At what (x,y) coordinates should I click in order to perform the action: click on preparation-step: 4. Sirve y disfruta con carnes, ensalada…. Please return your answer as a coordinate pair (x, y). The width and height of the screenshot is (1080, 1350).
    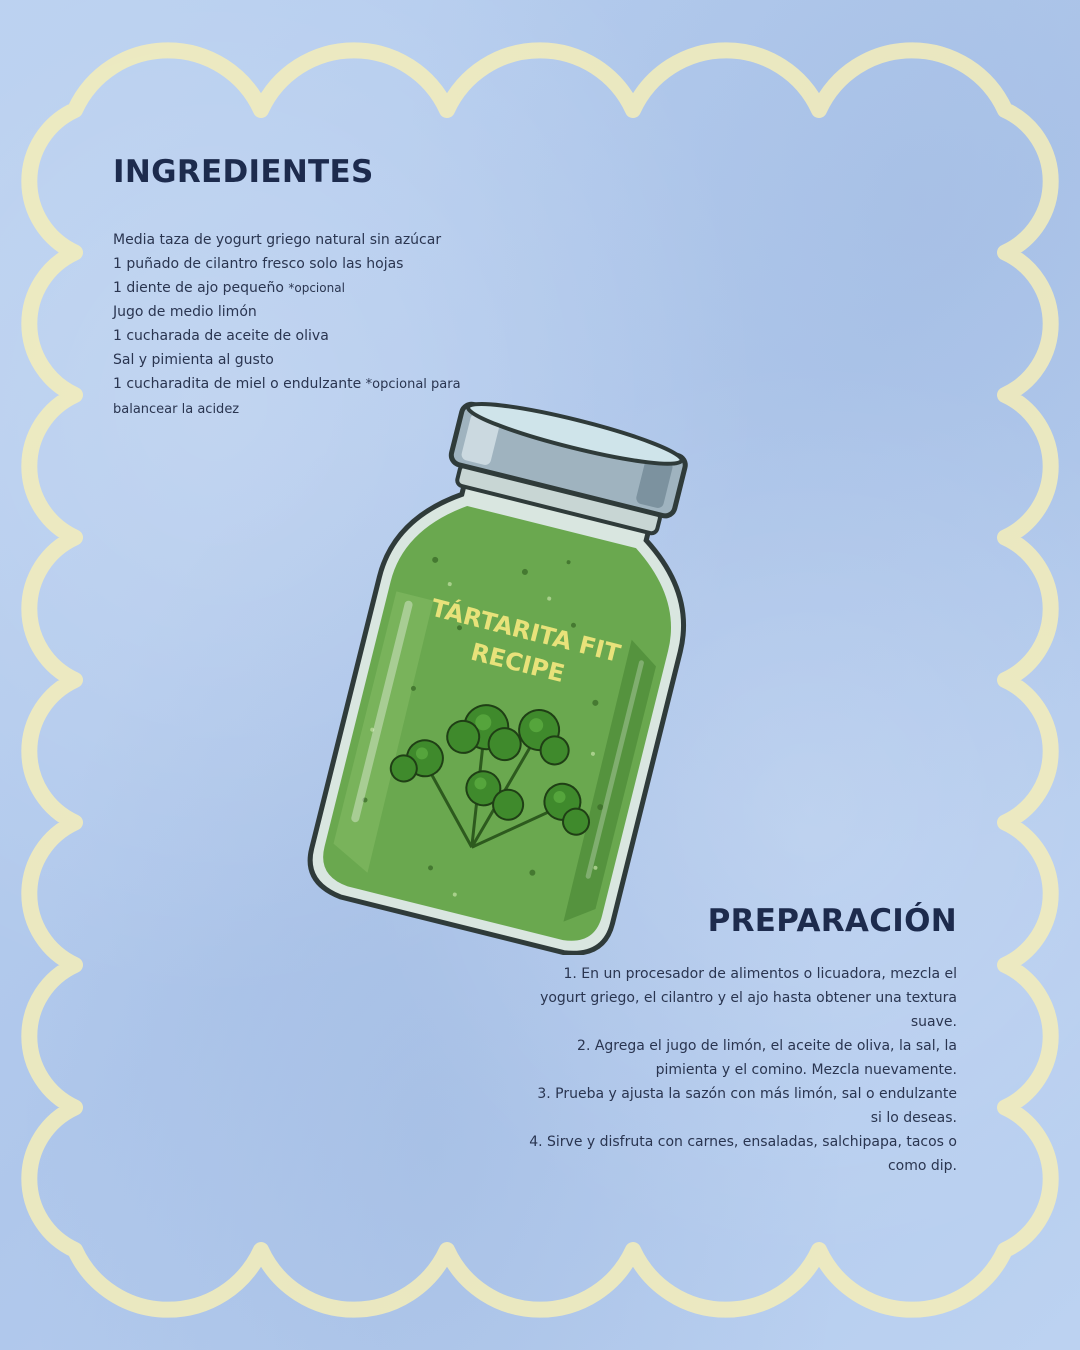
    Looking at the image, I should click on (743, 1154).